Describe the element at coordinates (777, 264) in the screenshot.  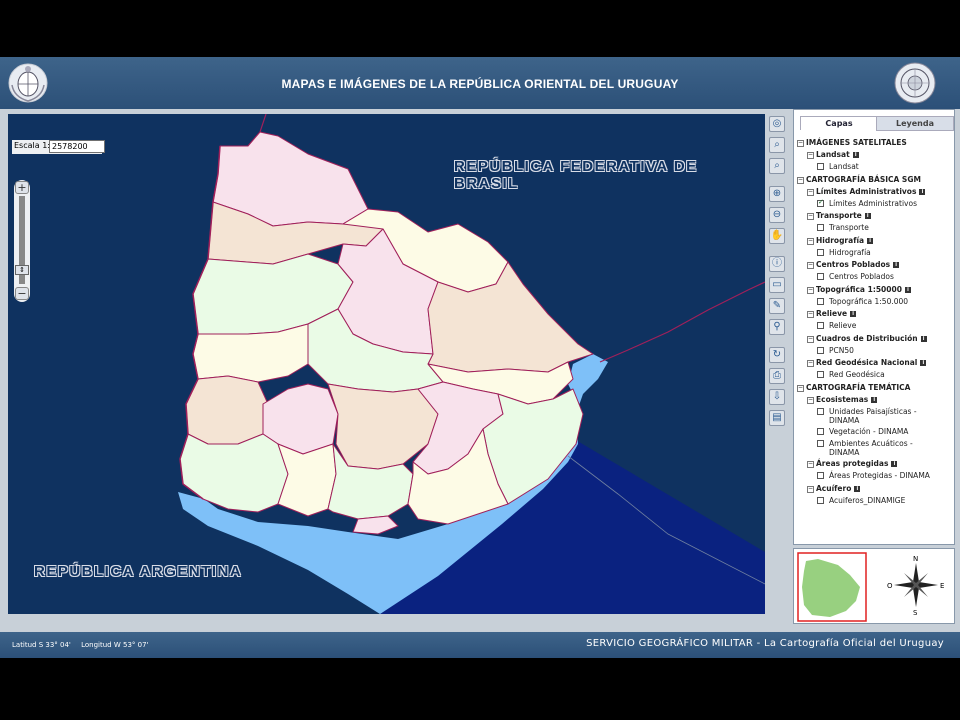
I see `info-icon: ⓘ` at that location.